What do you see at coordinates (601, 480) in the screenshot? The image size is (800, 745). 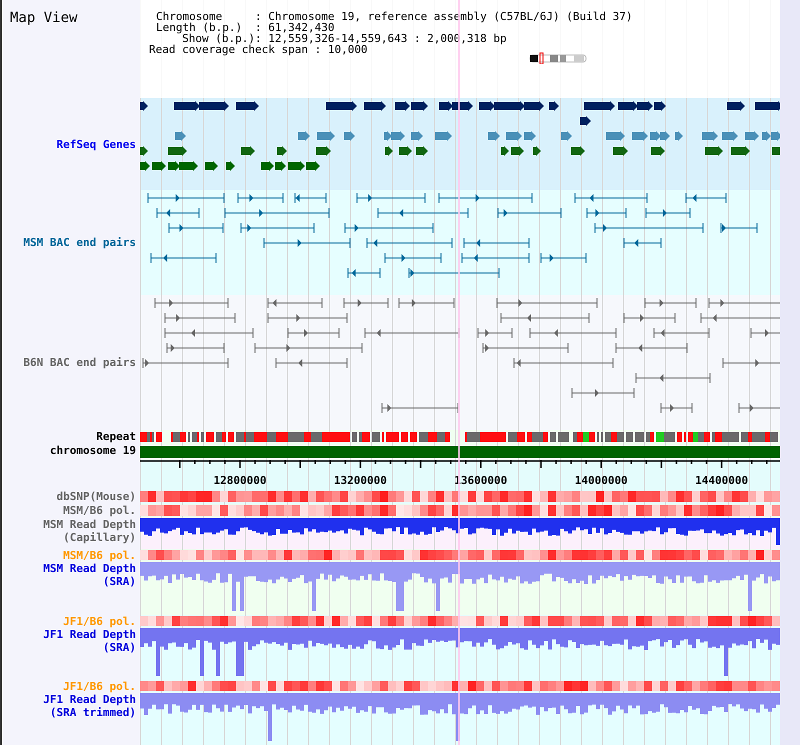 I see `axis-label: 14000000` at bounding box center [601, 480].